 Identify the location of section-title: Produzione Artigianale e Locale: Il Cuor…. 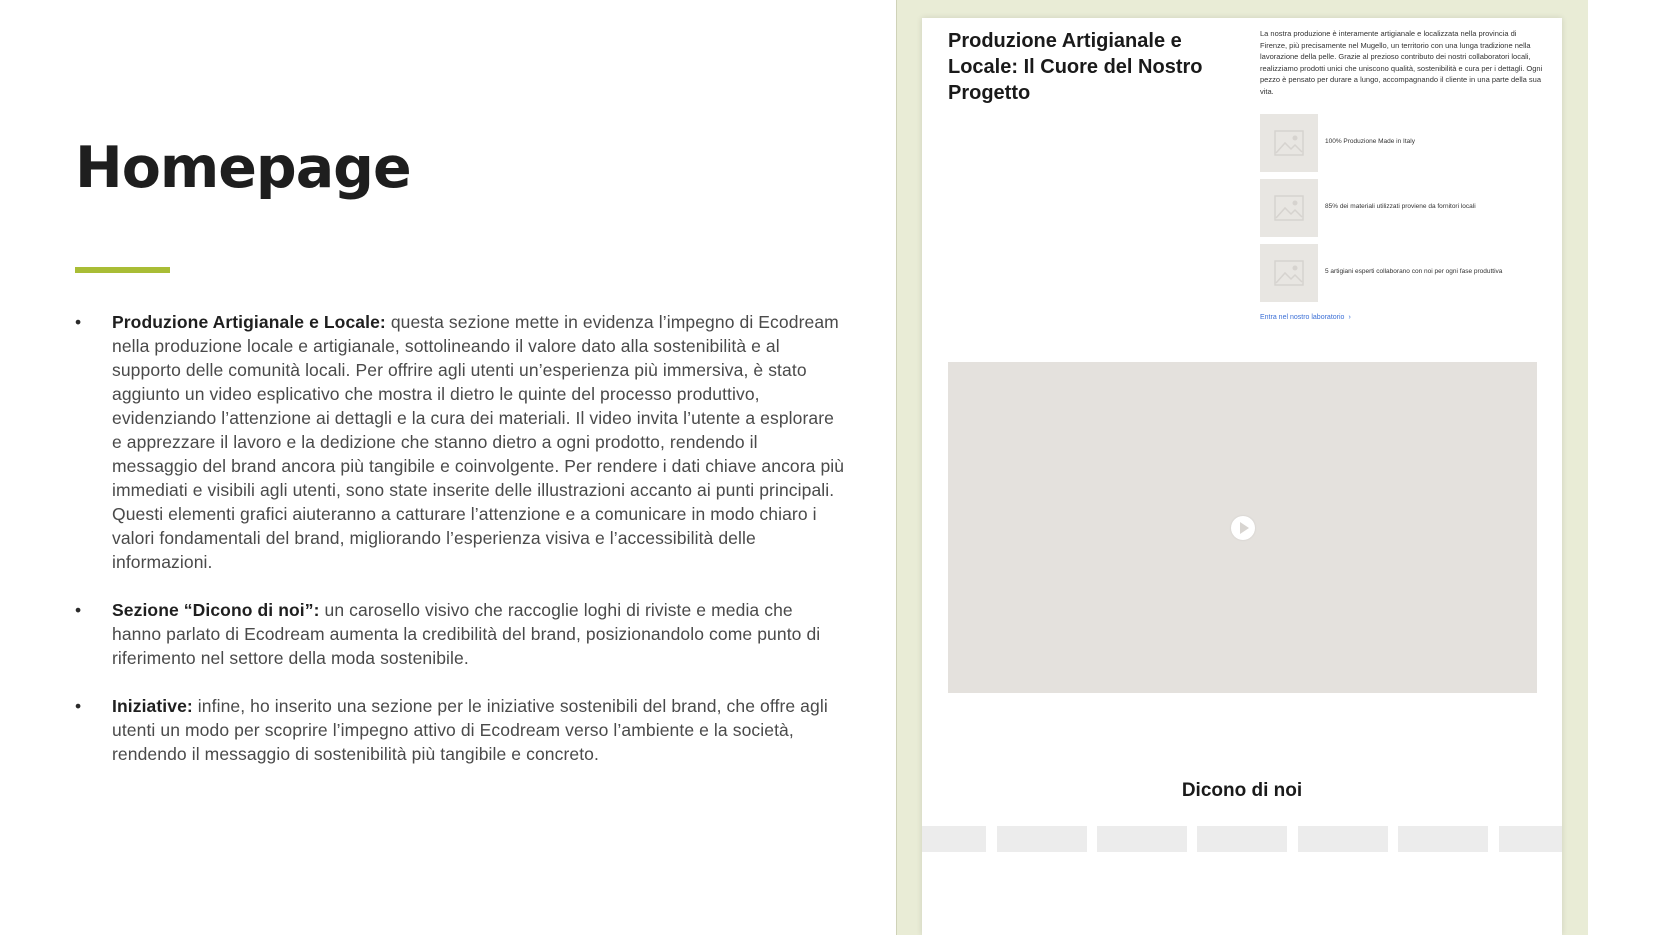
(1075, 67).